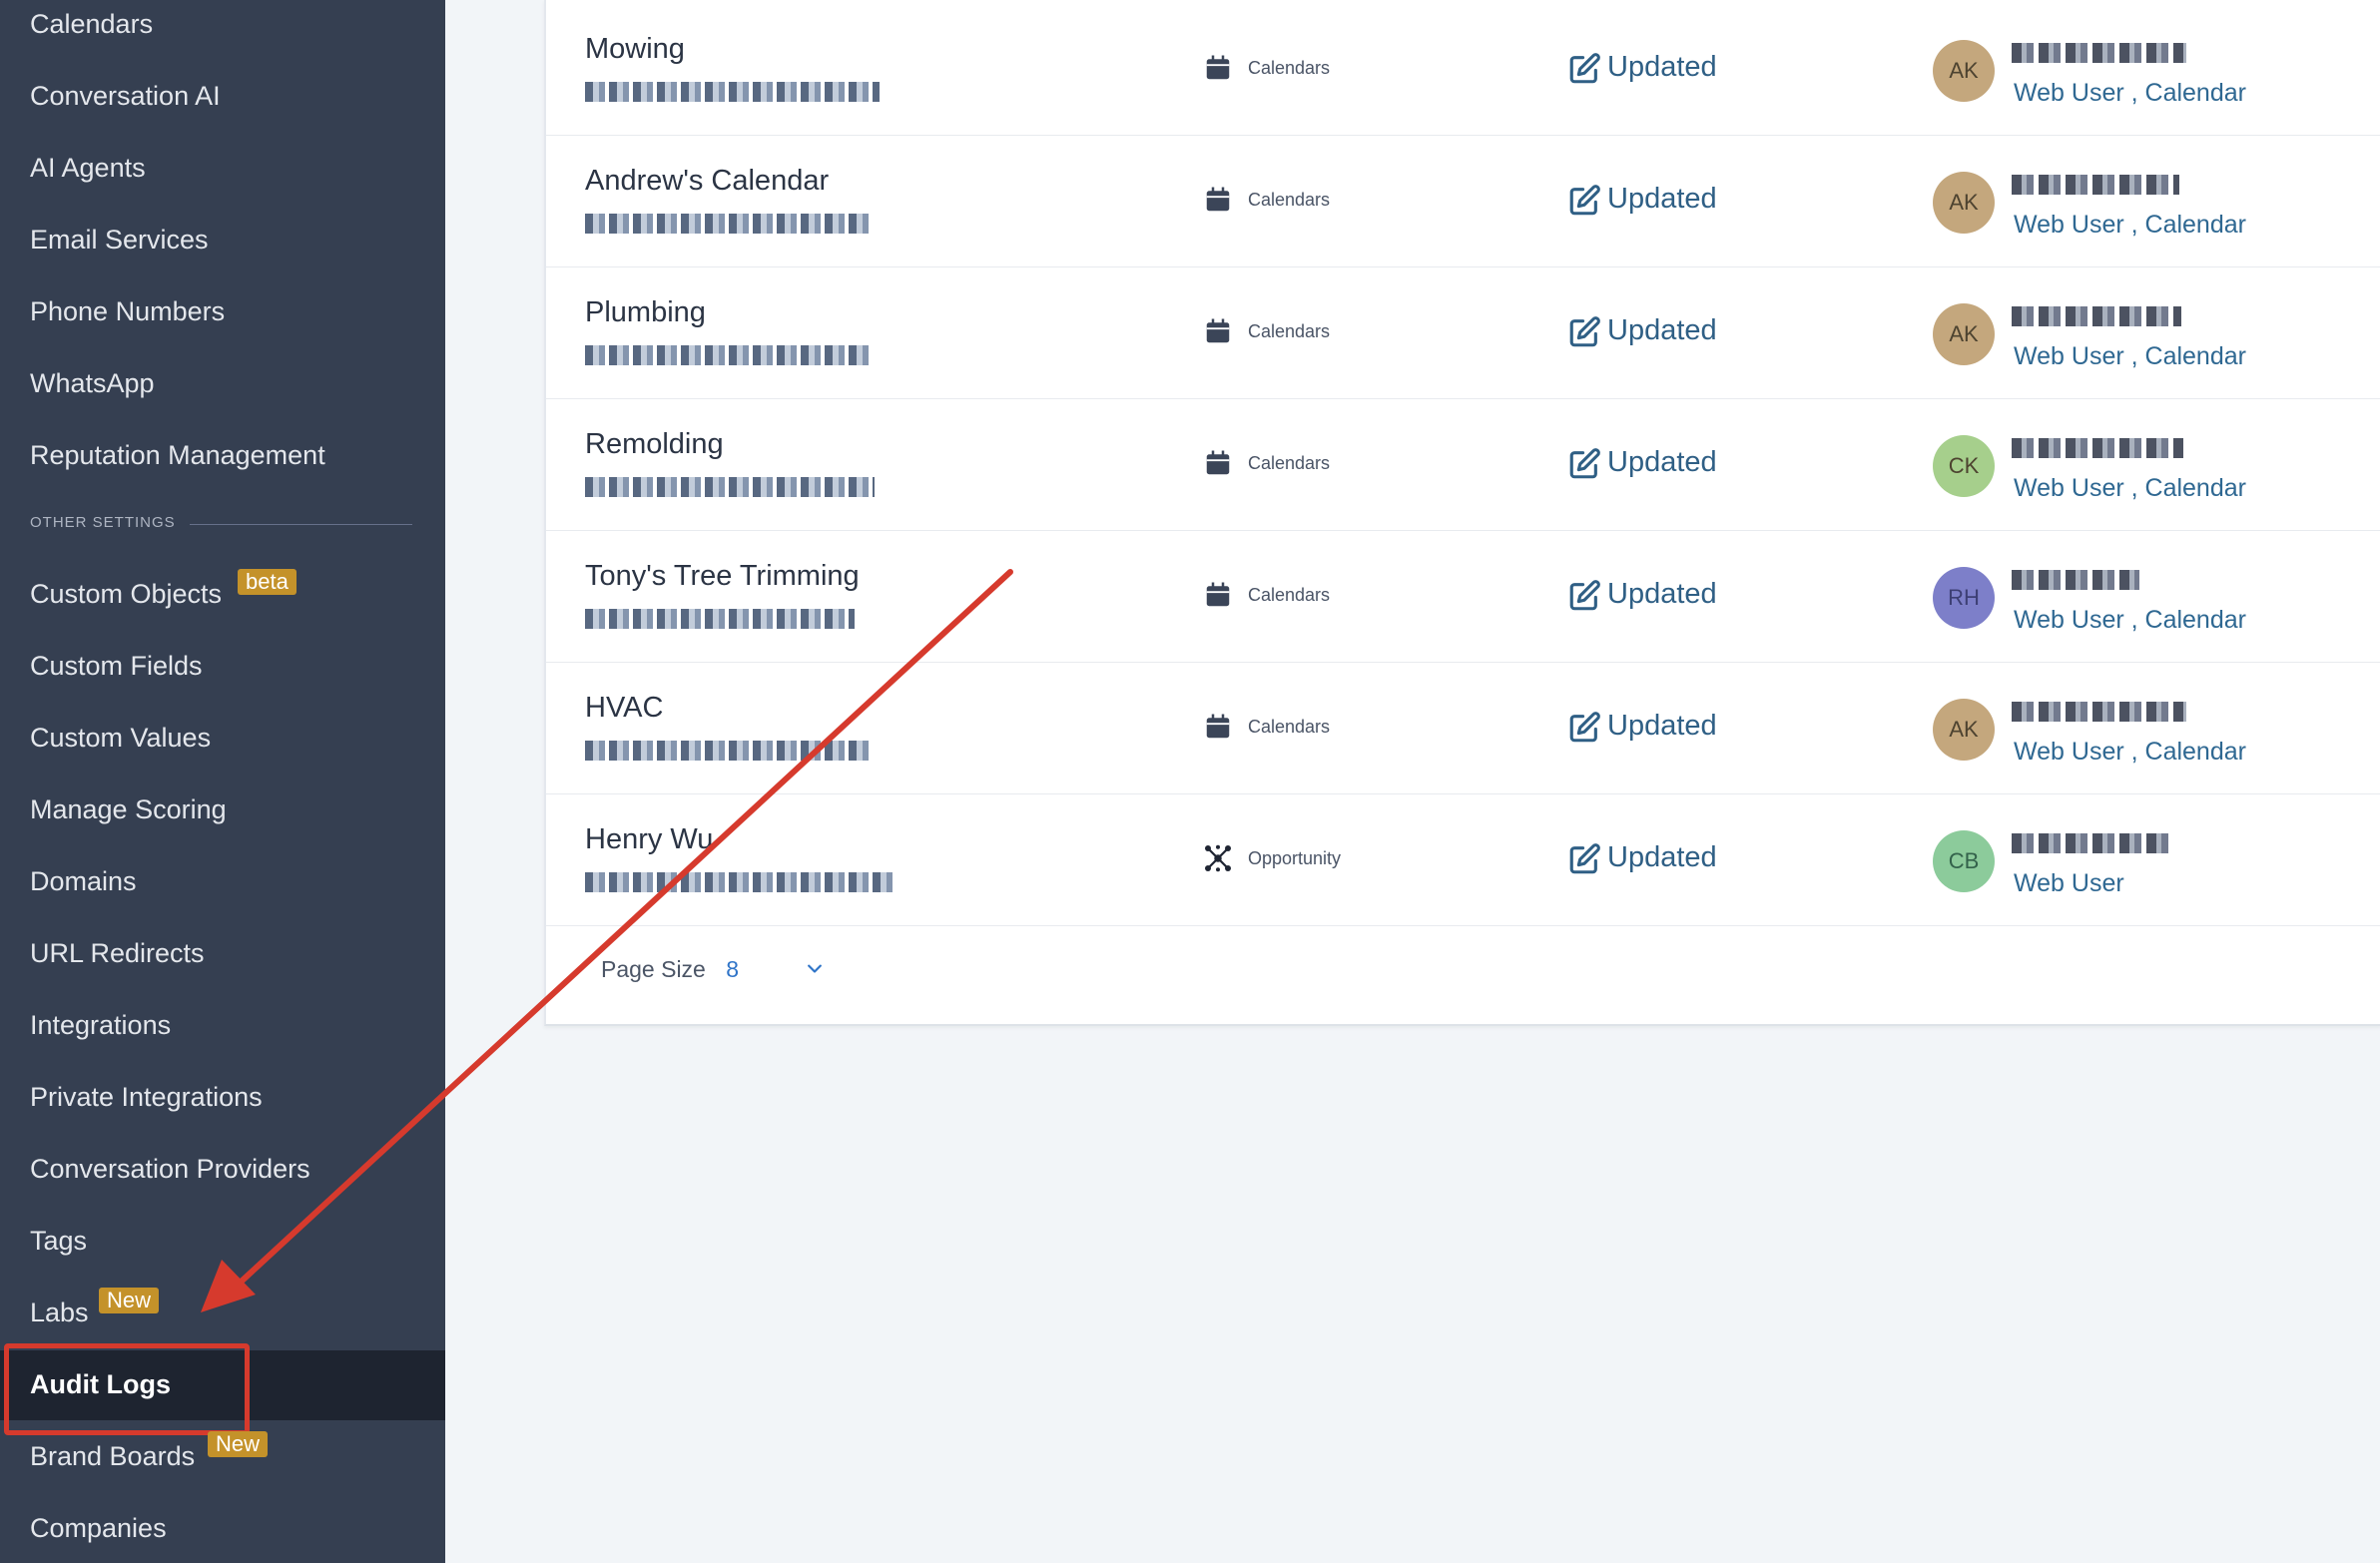  What do you see at coordinates (653, 969) in the screenshot?
I see `page-size-label: Page Size` at bounding box center [653, 969].